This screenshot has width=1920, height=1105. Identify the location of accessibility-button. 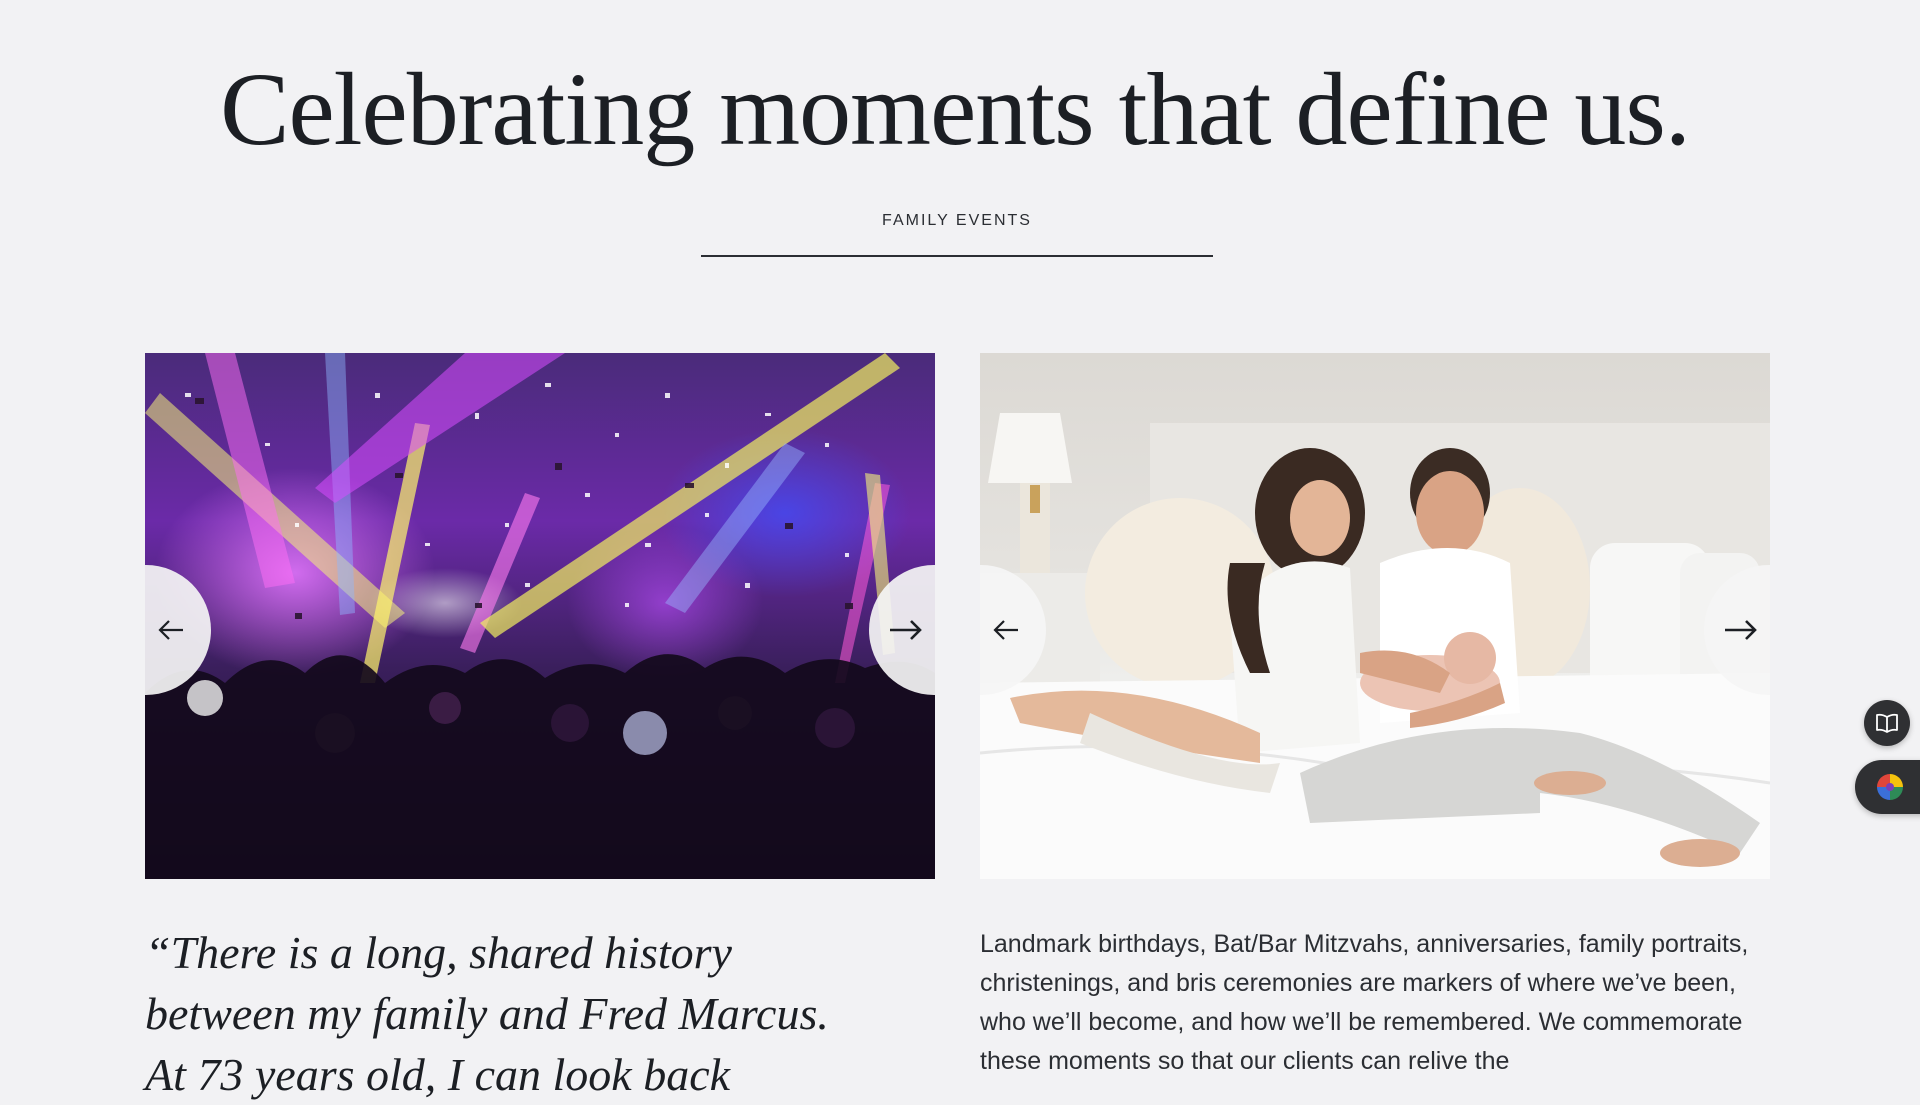
(1887, 787).